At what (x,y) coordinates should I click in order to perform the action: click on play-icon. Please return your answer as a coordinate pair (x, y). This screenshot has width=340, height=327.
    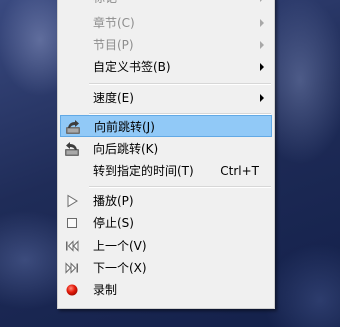
    Looking at the image, I should click on (72, 201).